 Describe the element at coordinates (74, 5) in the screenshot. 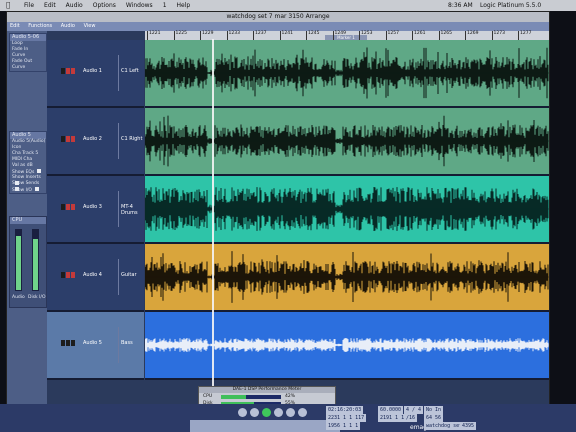

I see `menu-audio: Audio` at that location.